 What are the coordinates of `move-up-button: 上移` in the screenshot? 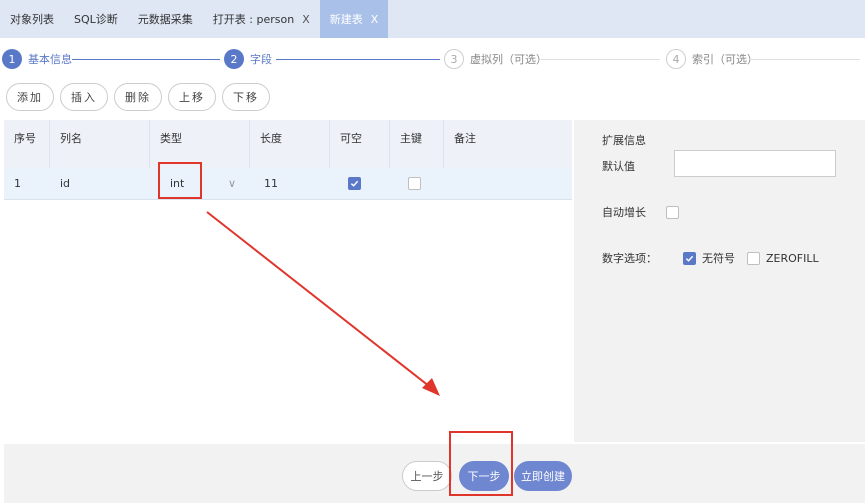 It's located at (192, 97).